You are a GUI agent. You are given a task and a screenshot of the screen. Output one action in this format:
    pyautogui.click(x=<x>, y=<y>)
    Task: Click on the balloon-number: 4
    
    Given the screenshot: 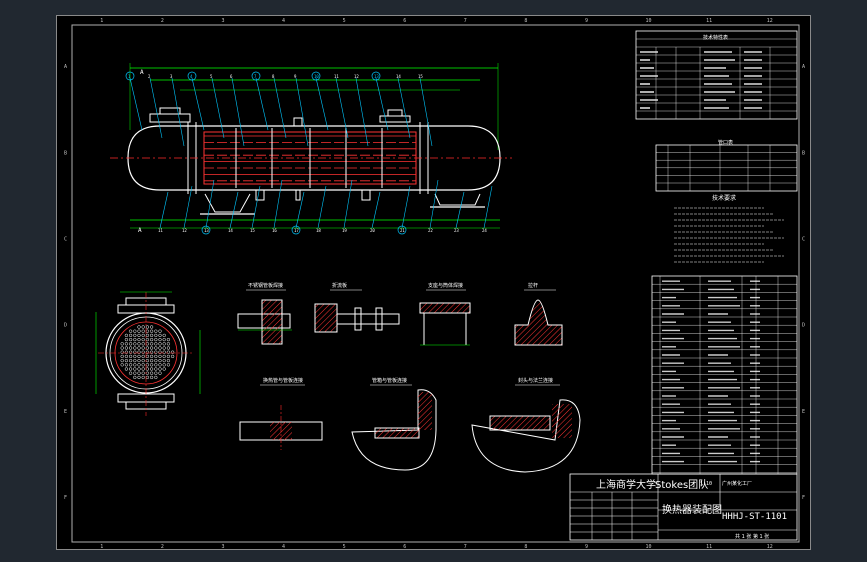 What is the action you would take?
    pyautogui.click(x=191, y=76)
    